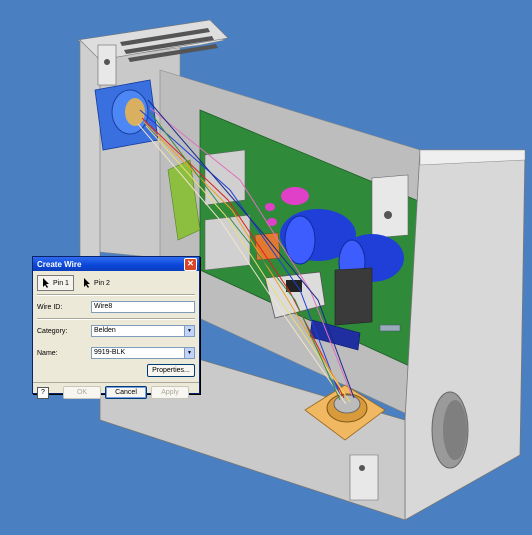  What do you see at coordinates (47, 353) in the screenshot?
I see `name-label: Name:` at bounding box center [47, 353].